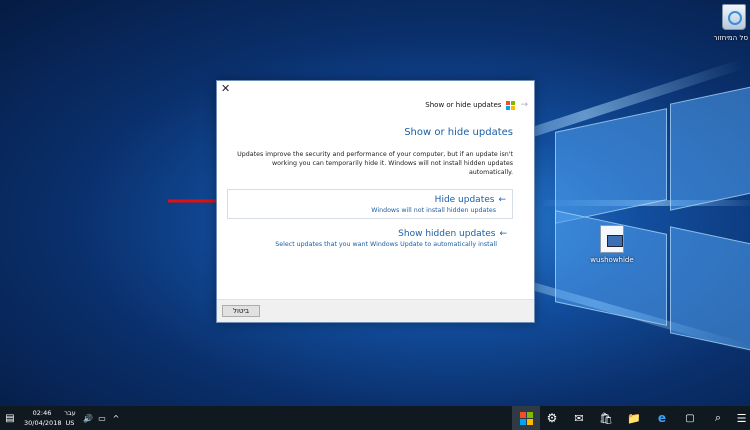 This screenshot has width=750, height=430. I want to click on recycle-bin-graphic, so click(734, 17).